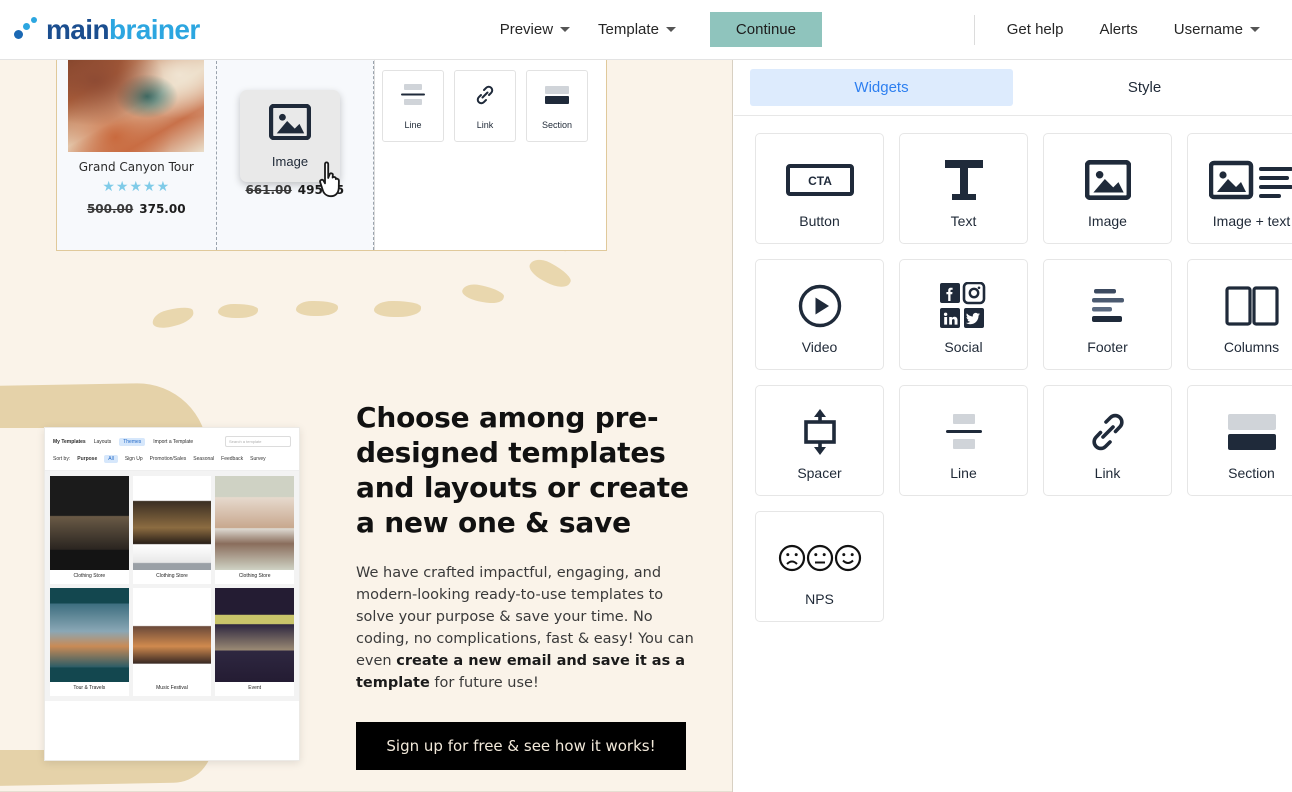 The width and height of the screenshot is (1292, 792). Describe the element at coordinates (1251, 220) in the screenshot. I see `widget-card-image-text-label: Image + text` at that location.